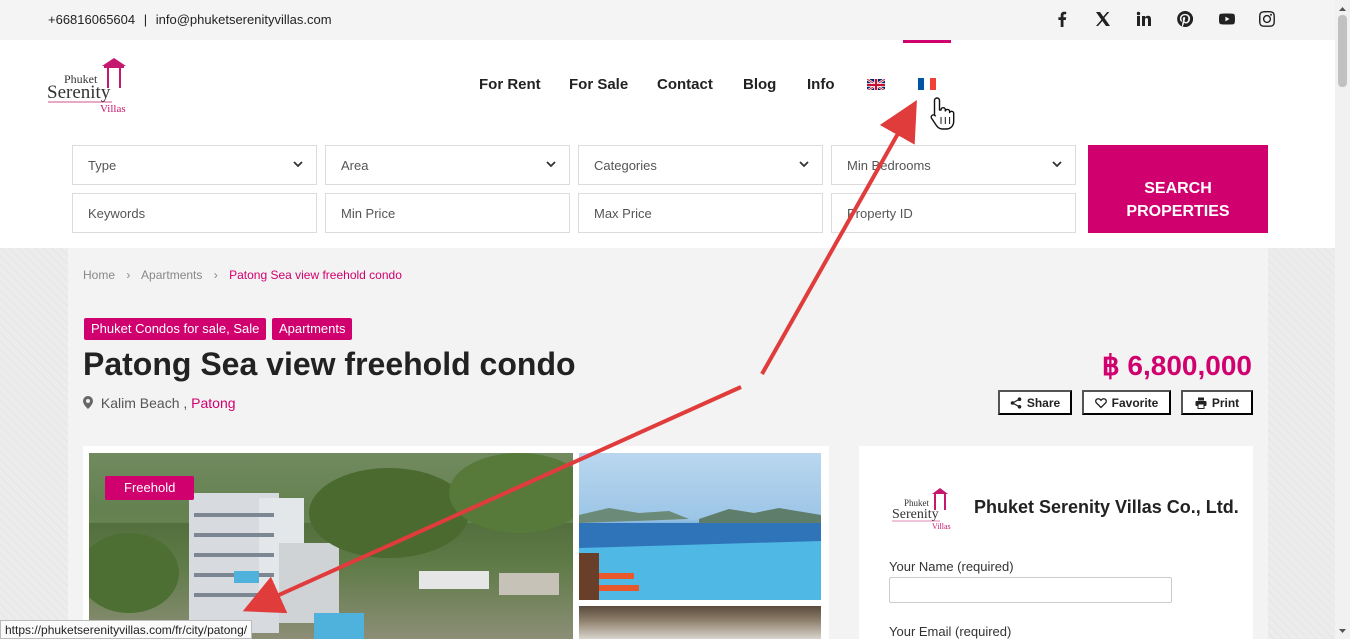 Image resolution: width=1350 pixels, height=639 pixels. What do you see at coordinates (91, 19) in the screenshot?
I see `phone-link: +66816065604` at bounding box center [91, 19].